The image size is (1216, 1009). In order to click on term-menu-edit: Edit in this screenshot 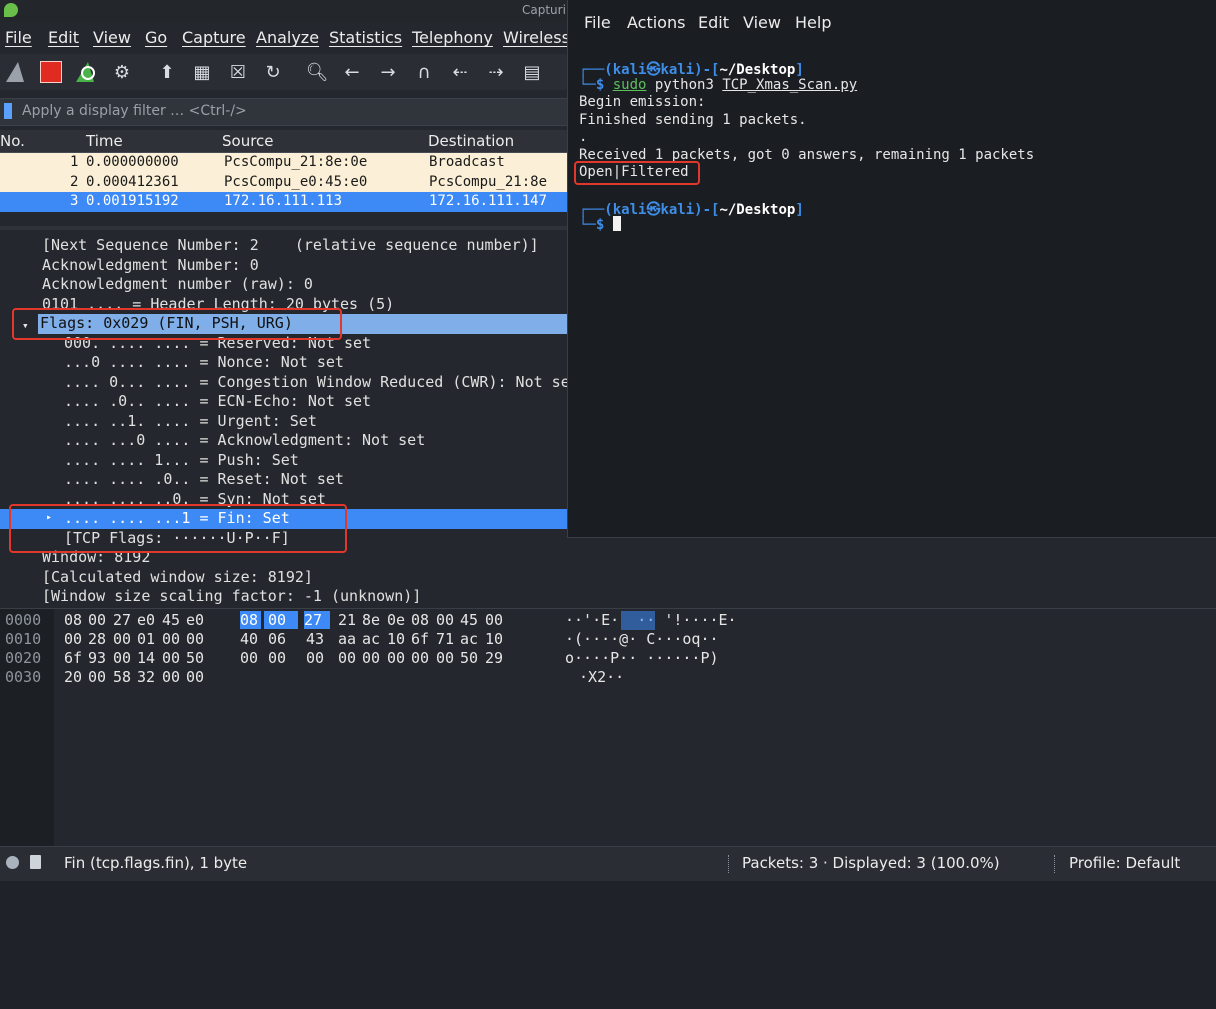, I will do `click(713, 22)`.